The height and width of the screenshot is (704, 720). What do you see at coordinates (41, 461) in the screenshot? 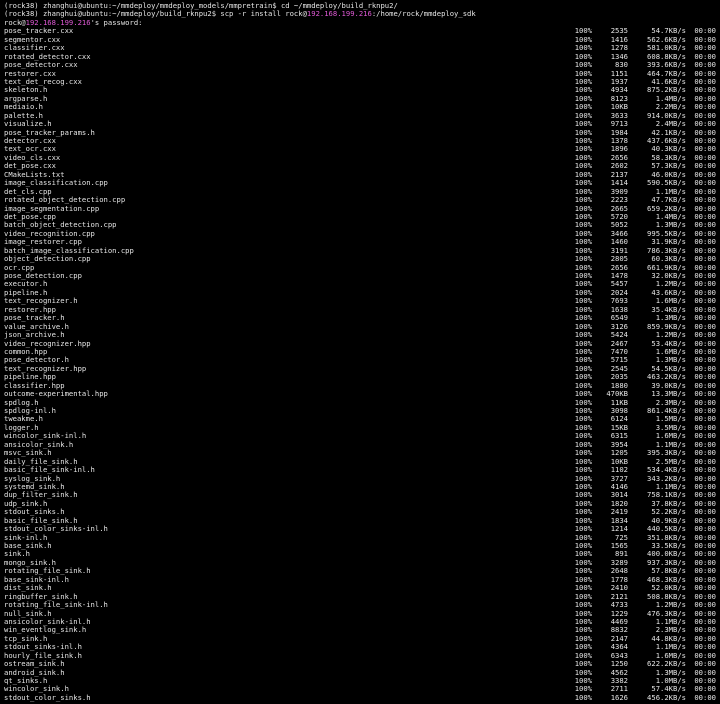
I see `file-name: daily_file_sink.h` at bounding box center [41, 461].